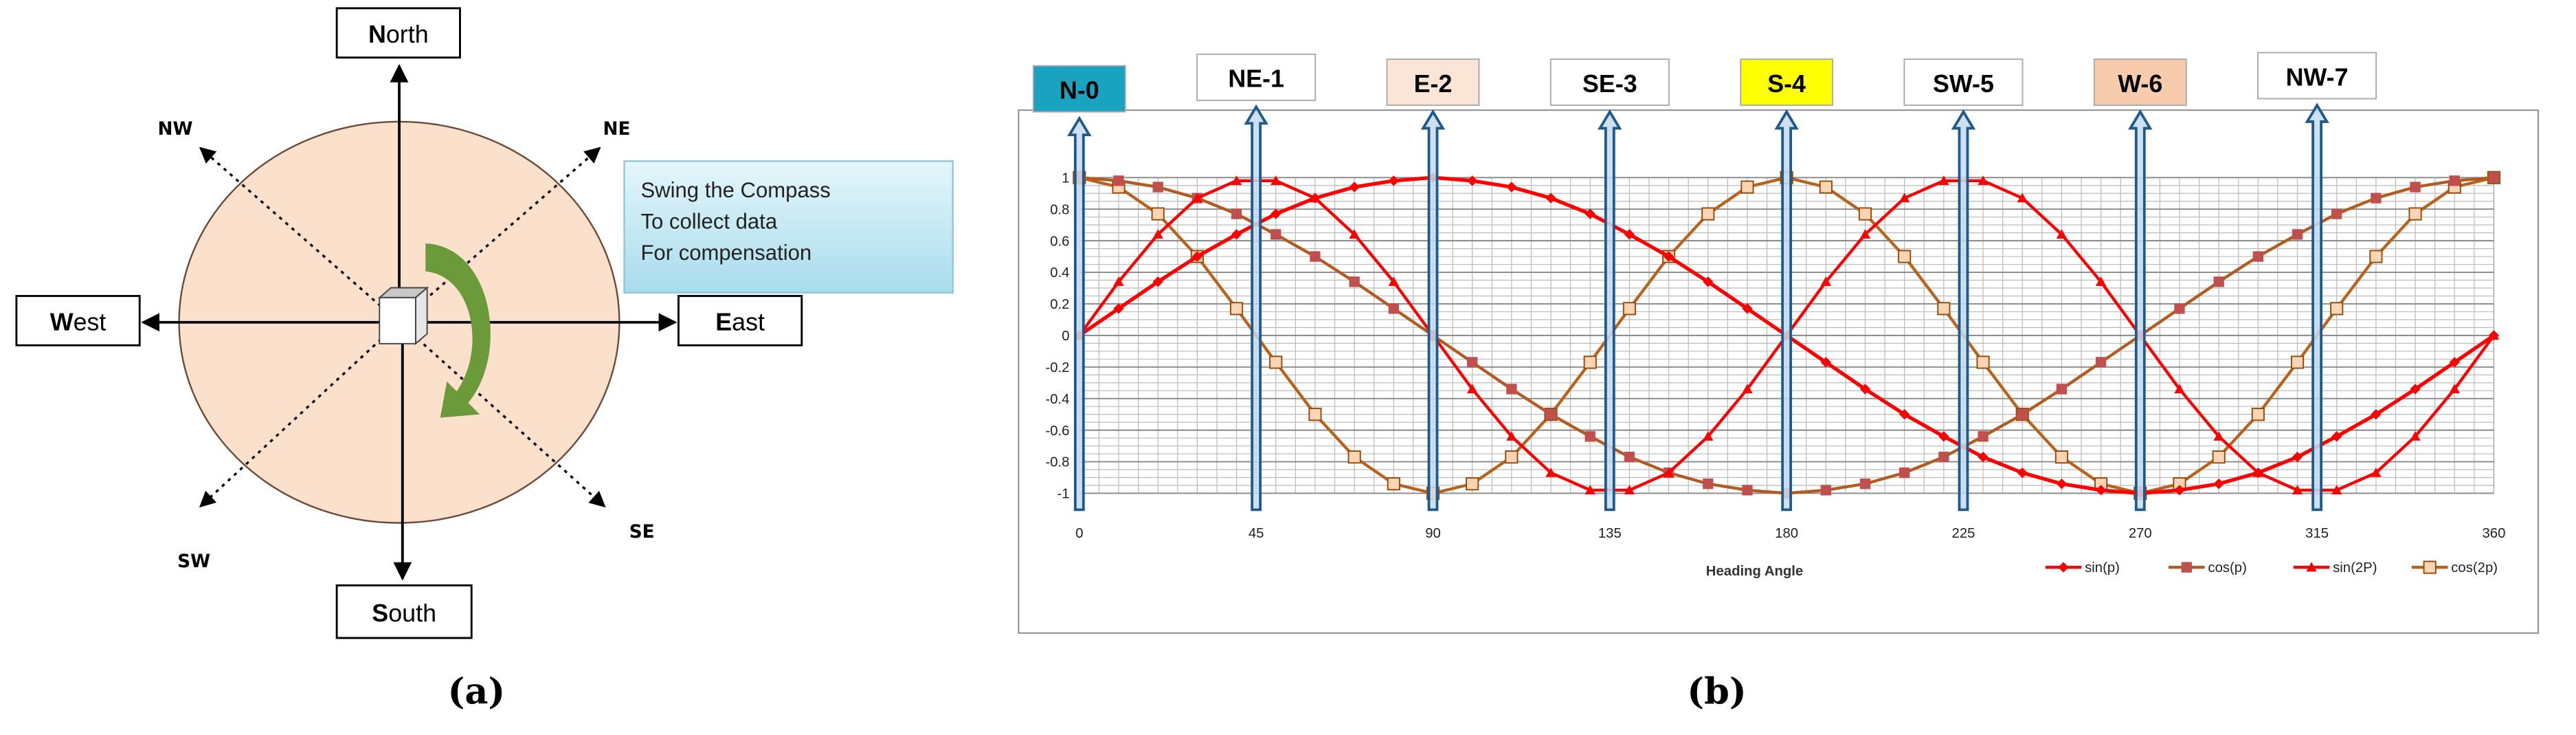 The width and height of the screenshot is (2576, 735). What do you see at coordinates (748, 322) in the screenshot?
I see `east-rest: ast` at bounding box center [748, 322].